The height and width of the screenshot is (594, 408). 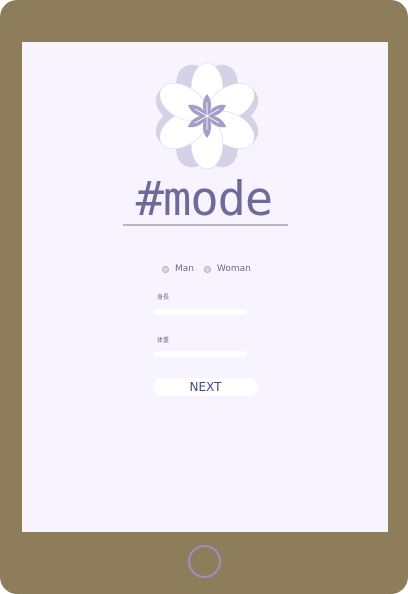 I want to click on gender-radio-woman, so click(x=207, y=269).